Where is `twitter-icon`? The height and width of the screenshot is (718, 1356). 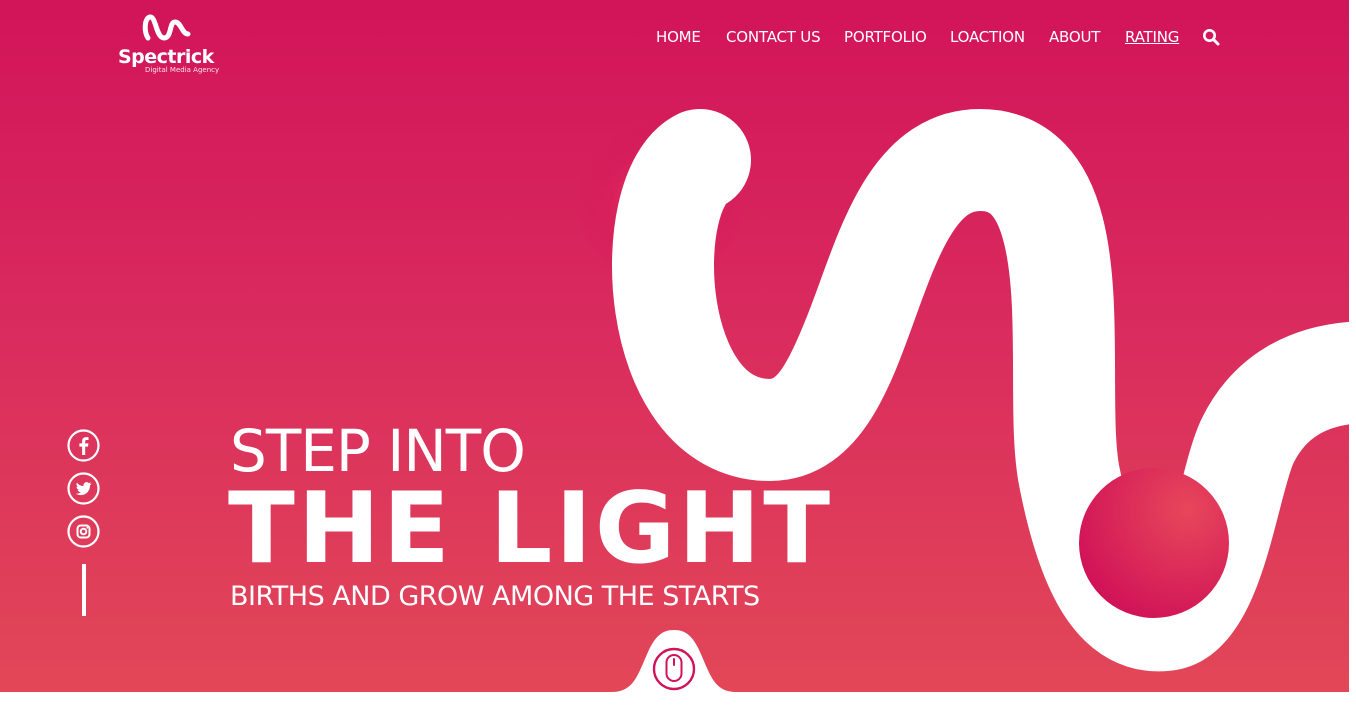 twitter-icon is located at coordinates (83, 488).